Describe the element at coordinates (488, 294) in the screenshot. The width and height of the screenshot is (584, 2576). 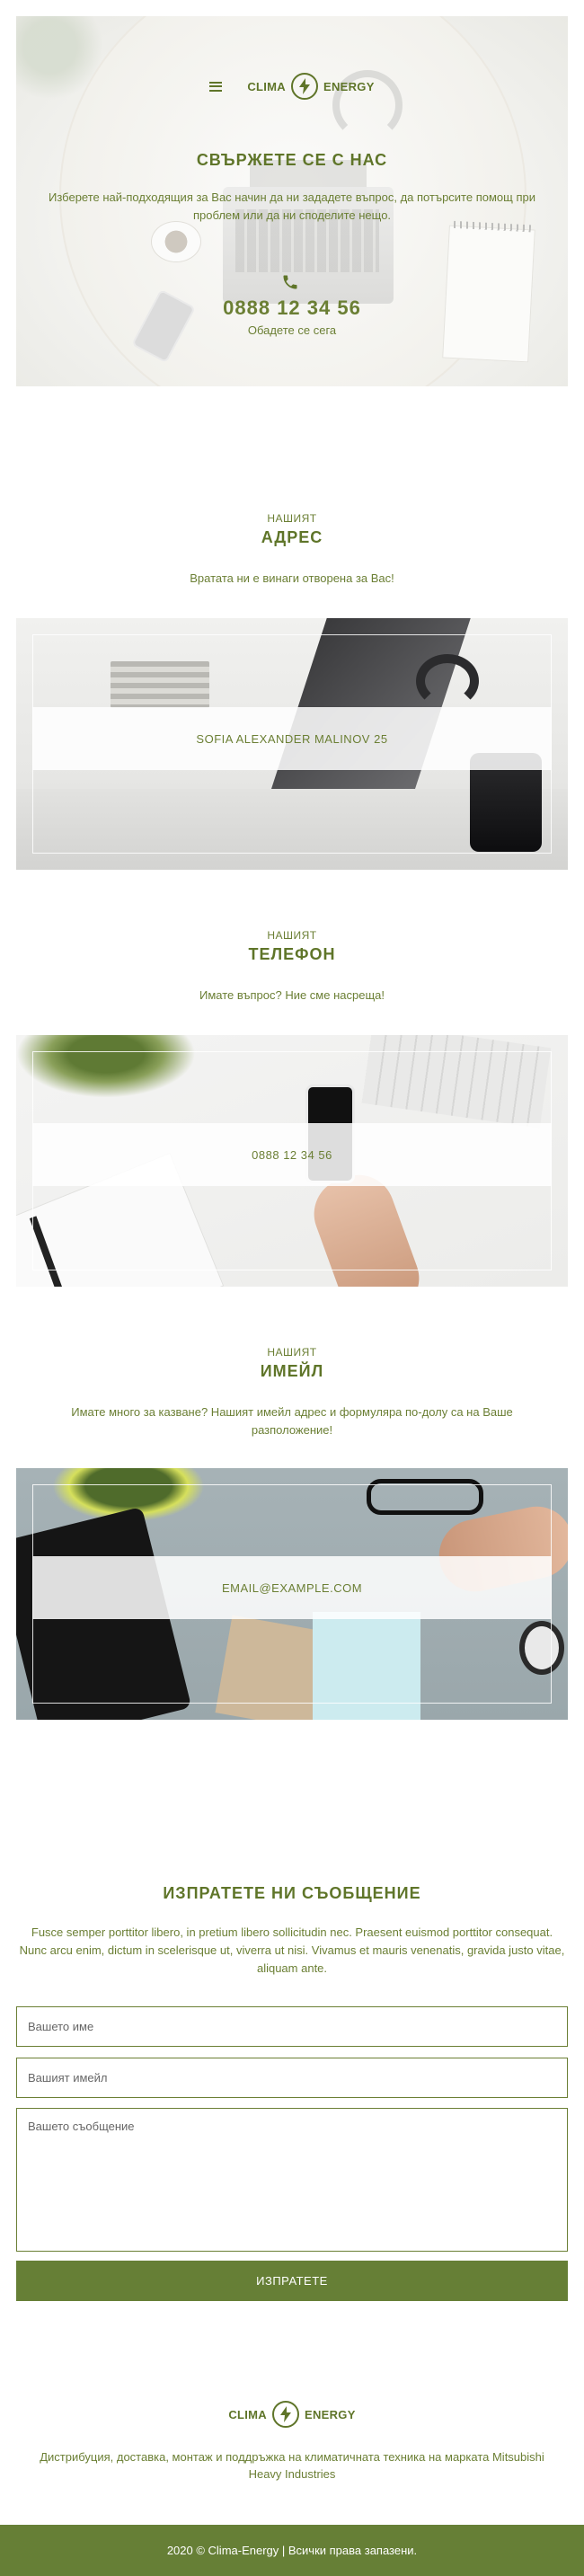
I see `hero-notebook-image` at that location.